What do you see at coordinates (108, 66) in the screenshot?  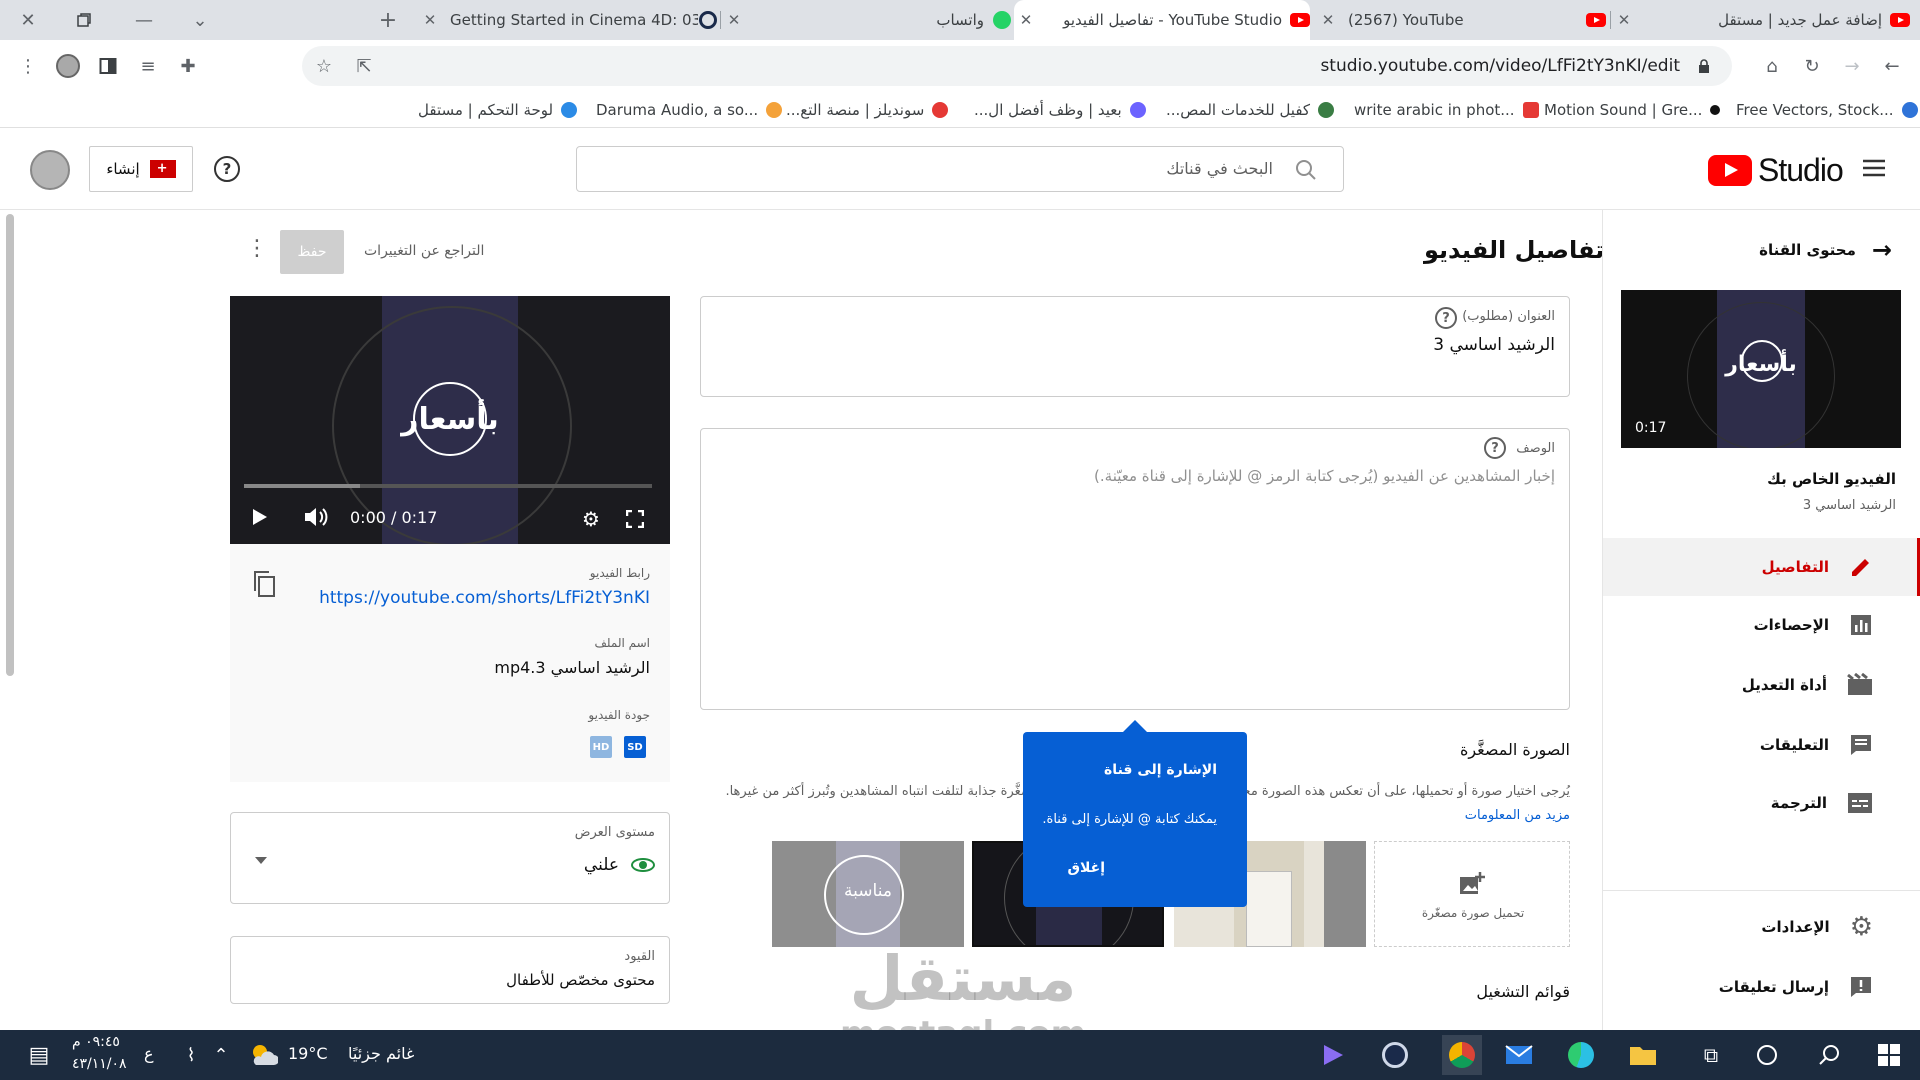 I see `side-panel-icon` at bounding box center [108, 66].